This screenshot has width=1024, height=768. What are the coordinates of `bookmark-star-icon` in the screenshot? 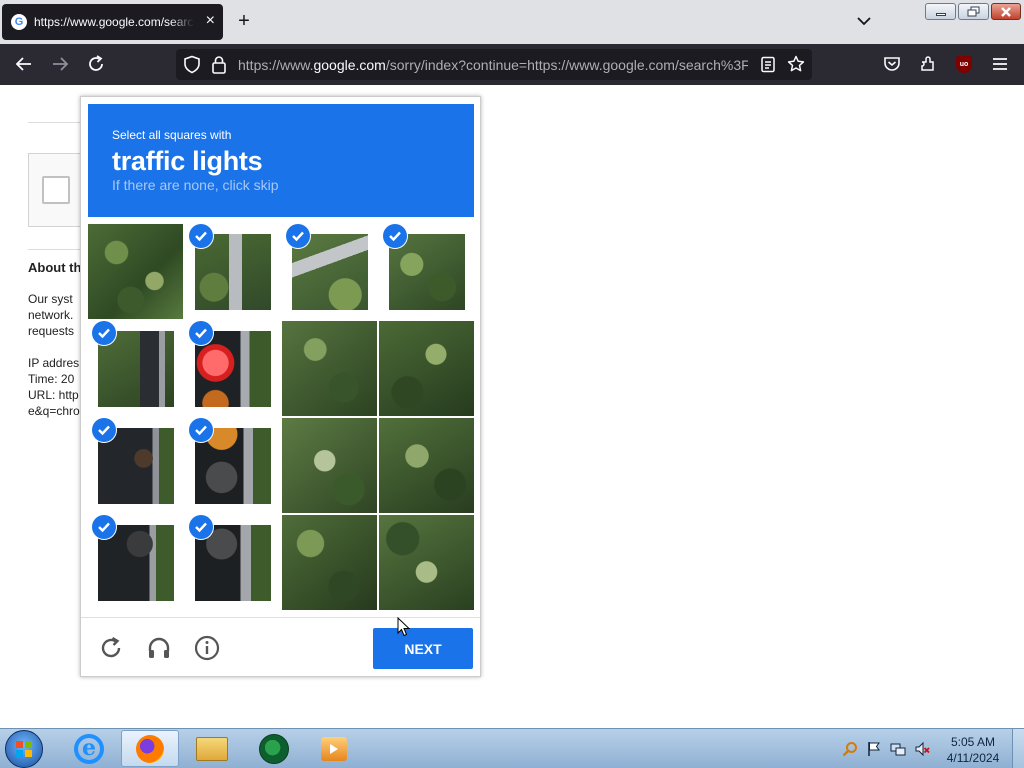 It's located at (796, 64).